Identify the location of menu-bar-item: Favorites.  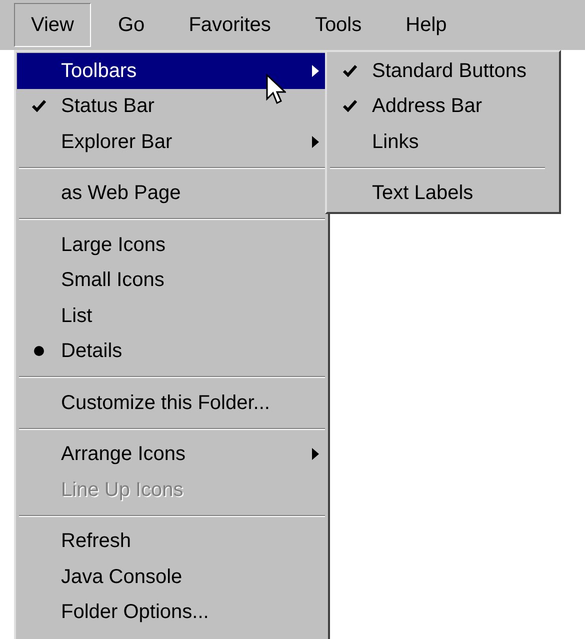
(230, 25).